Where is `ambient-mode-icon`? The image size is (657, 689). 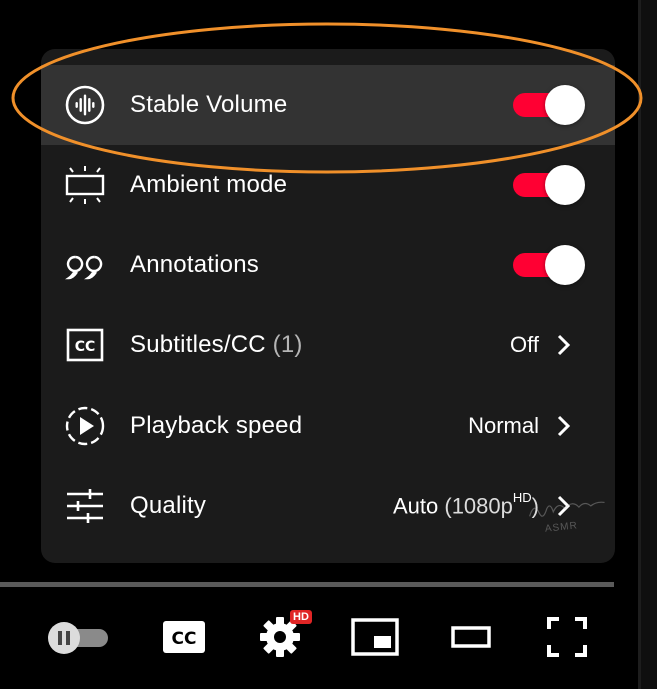
ambient-mode-icon is located at coordinates (85, 185).